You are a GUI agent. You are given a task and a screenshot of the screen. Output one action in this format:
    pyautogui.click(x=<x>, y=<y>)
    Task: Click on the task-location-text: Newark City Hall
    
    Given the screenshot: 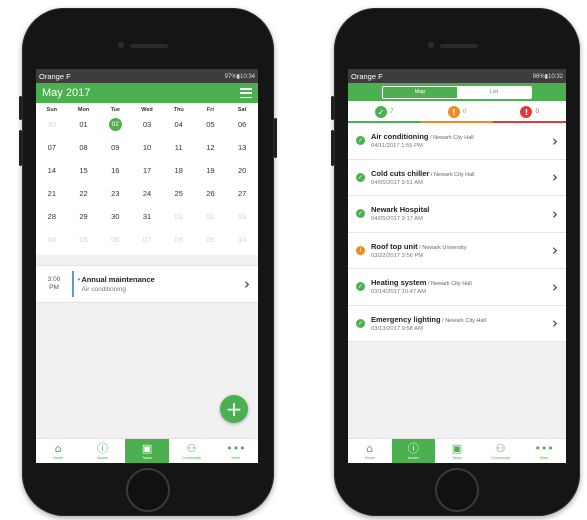 What is the action you would take?
    pyautogui.click(x=465, y=320)
    